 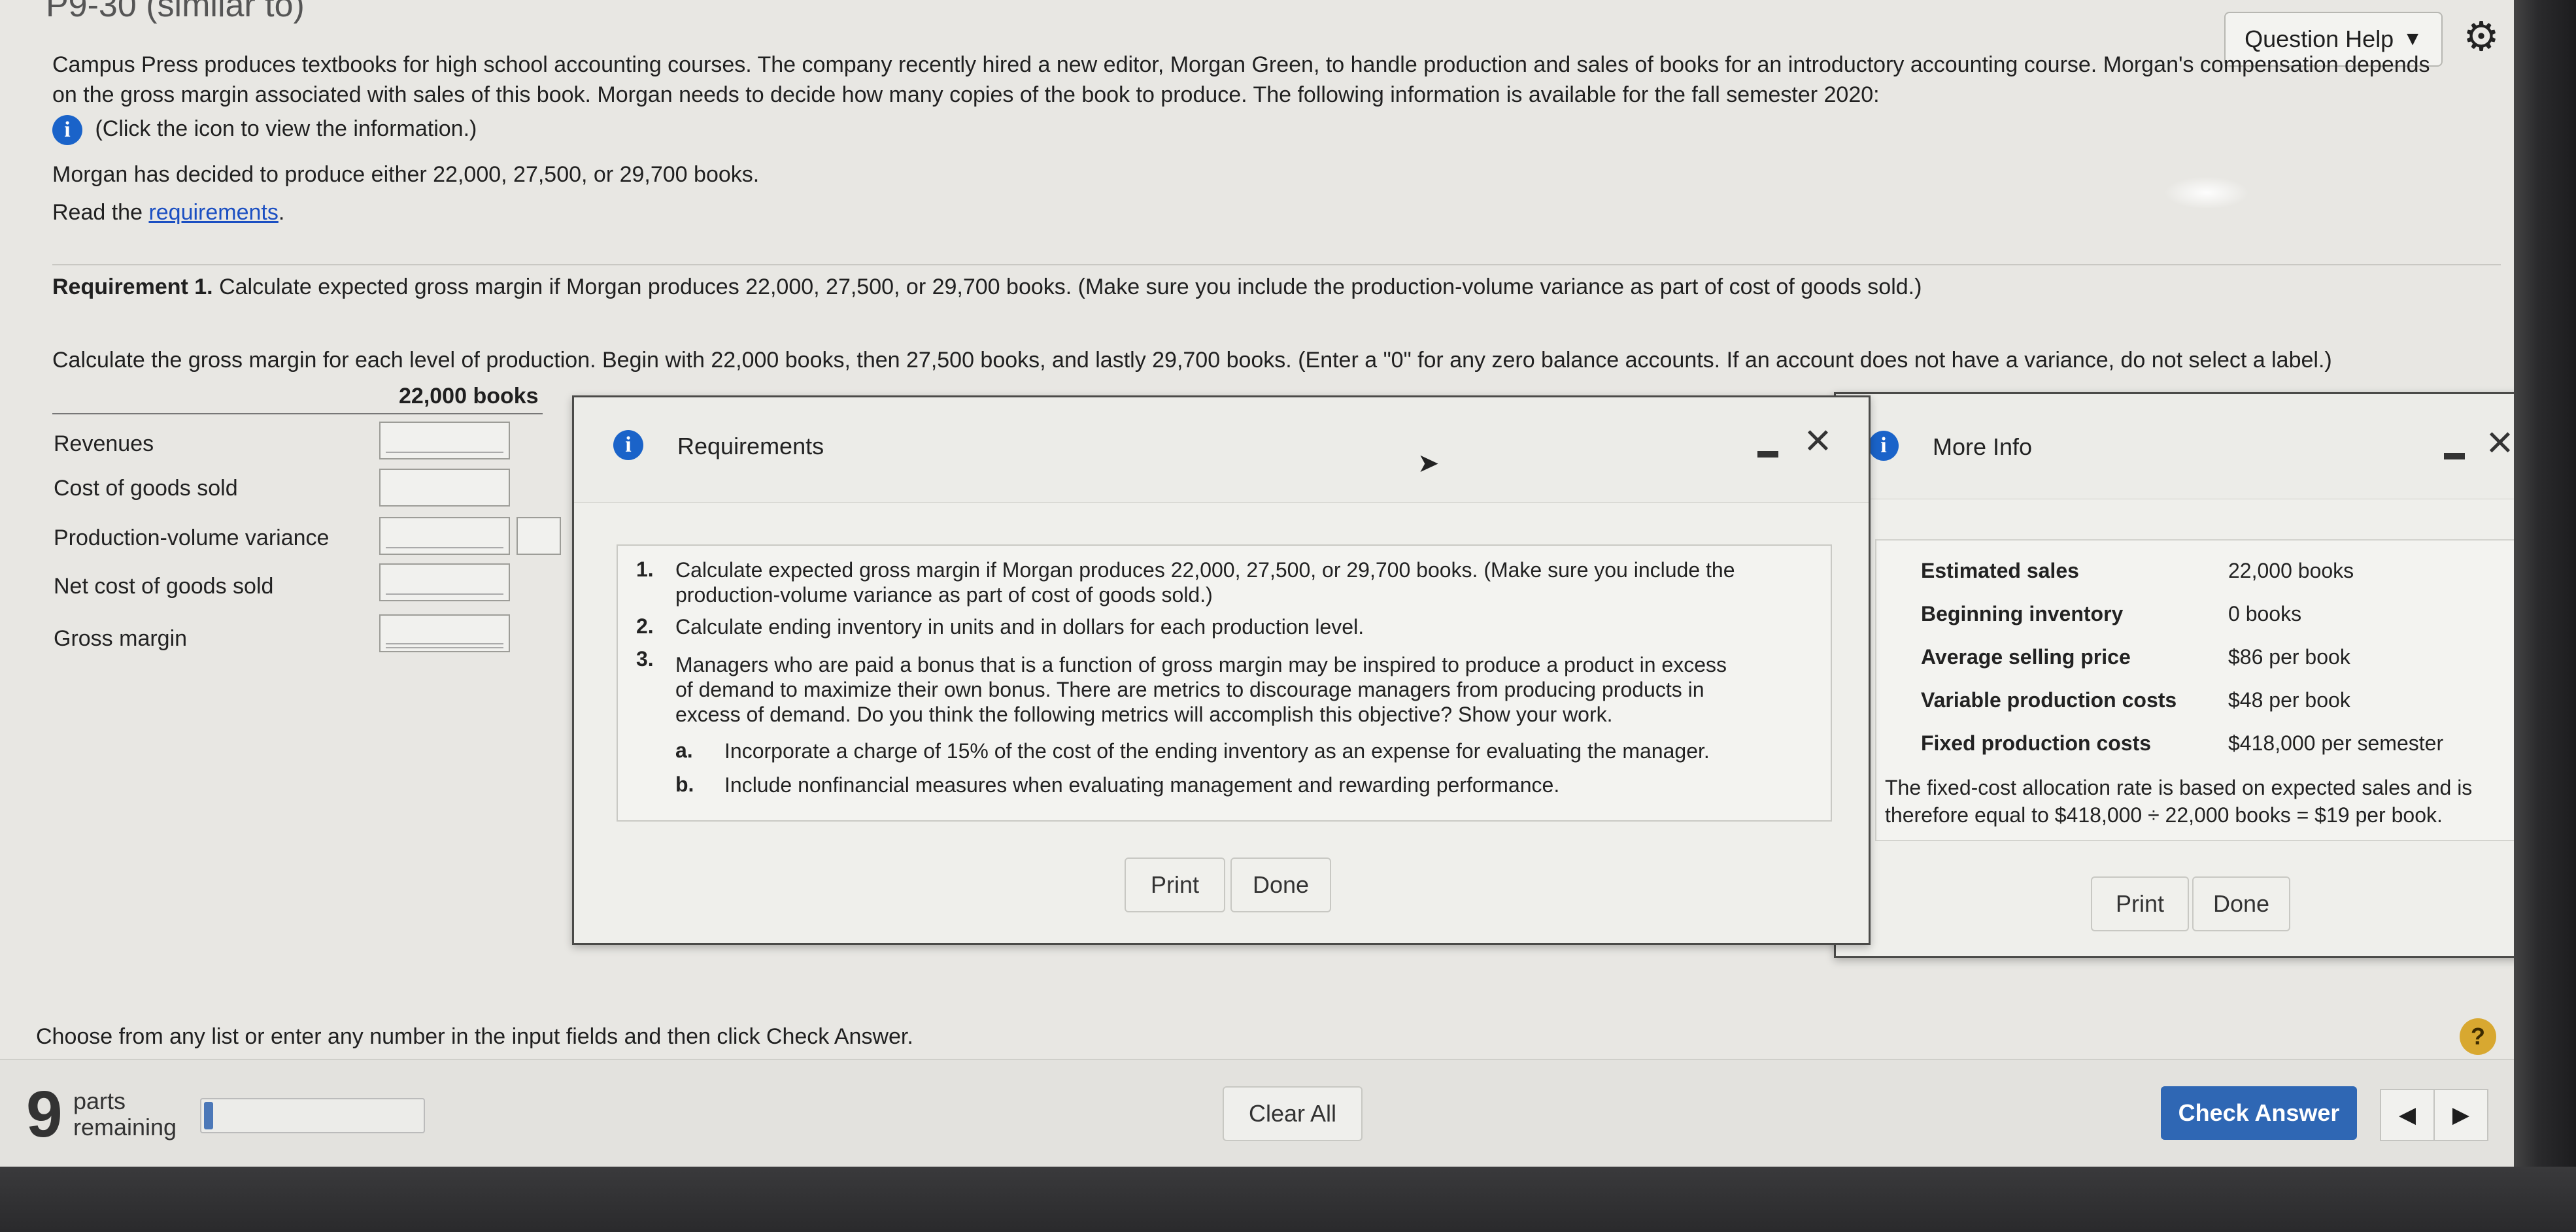 What do you see at coordinates (1288, 1199) in the screenshot?
I see `monitor-bezel-bottom` at bounding box center [1288, 1199].